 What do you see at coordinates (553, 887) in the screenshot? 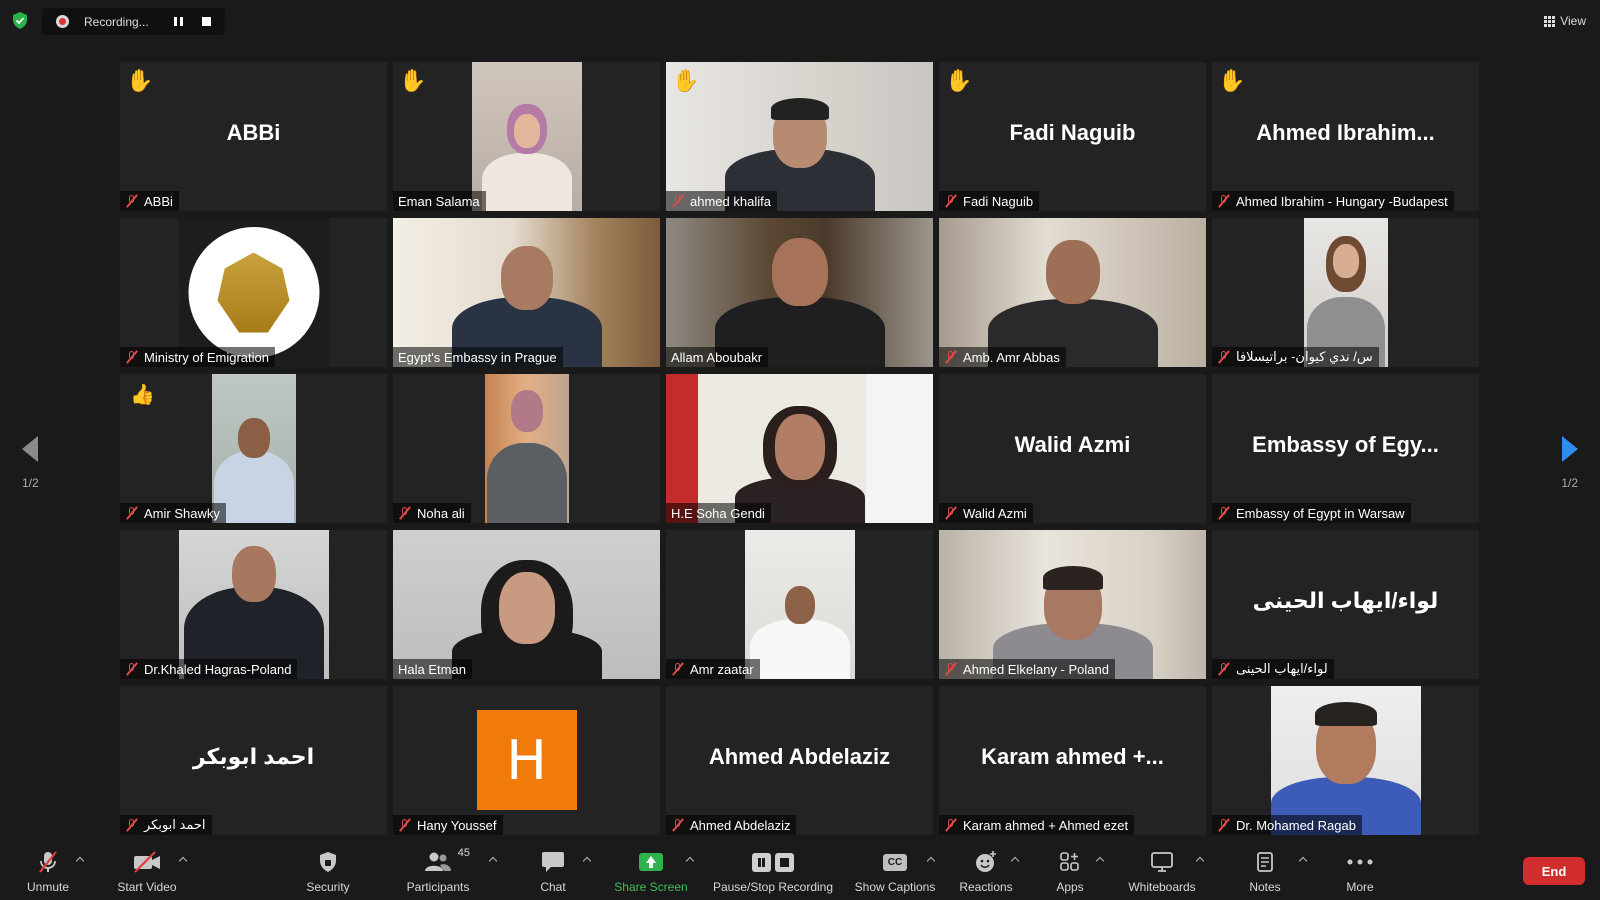
I see `chat-label: Chat` at bounding box center [553, 887].